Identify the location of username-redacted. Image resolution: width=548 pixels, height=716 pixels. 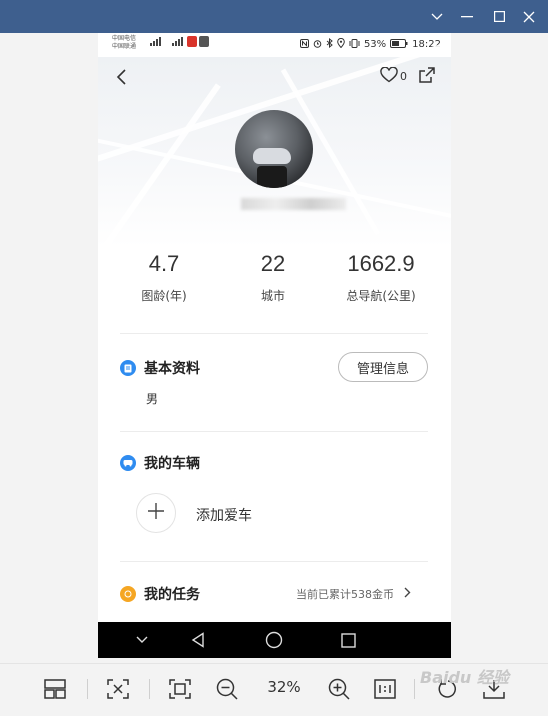
(293, 204).